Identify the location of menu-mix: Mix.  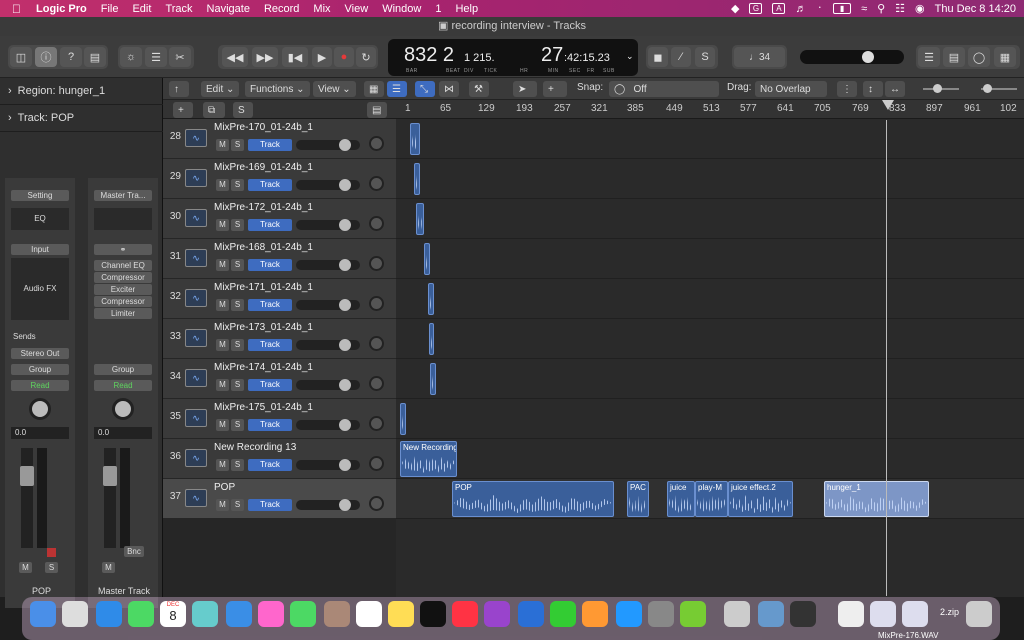
(321, 9).